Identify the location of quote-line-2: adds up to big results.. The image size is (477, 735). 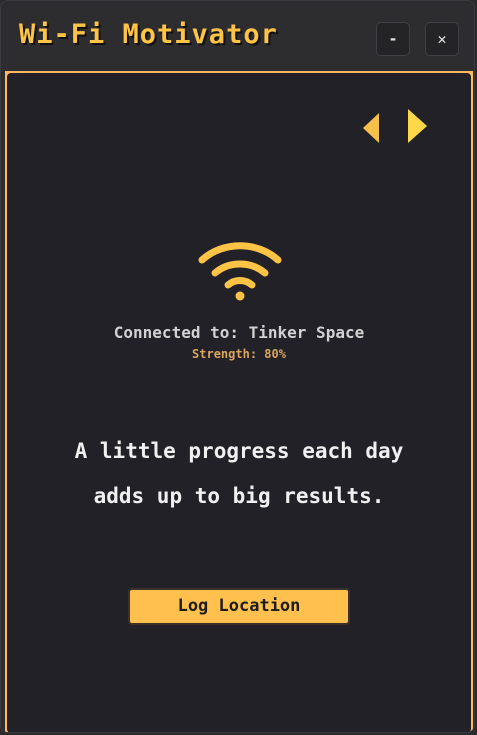
(239, 496).